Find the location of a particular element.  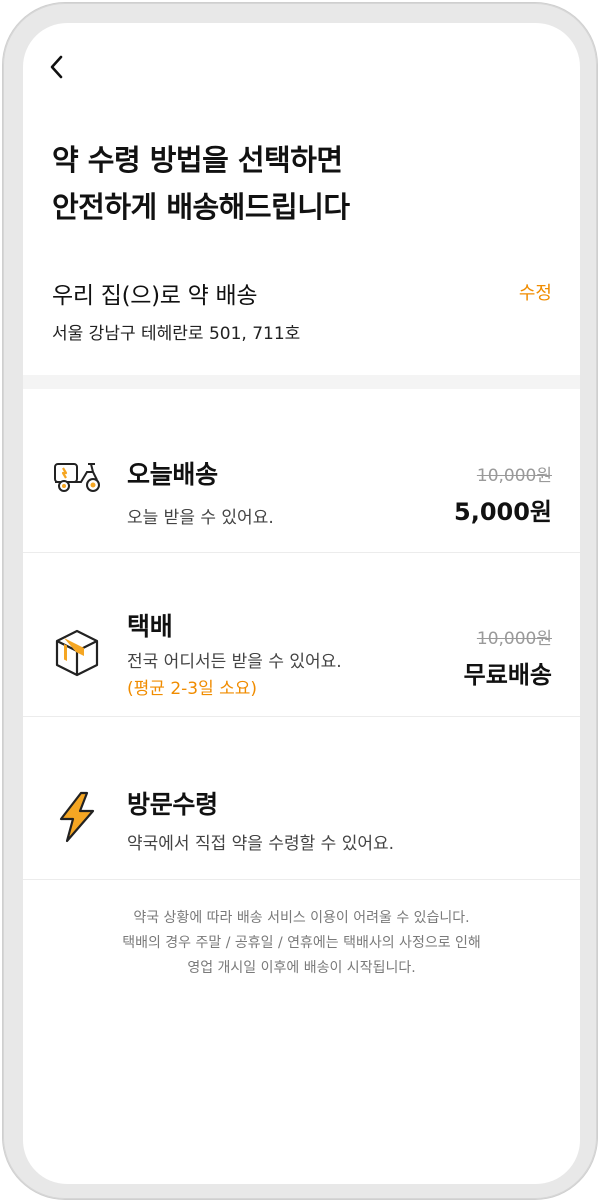

discounted-price: 무료배송 is located at coordinates (507, 675).